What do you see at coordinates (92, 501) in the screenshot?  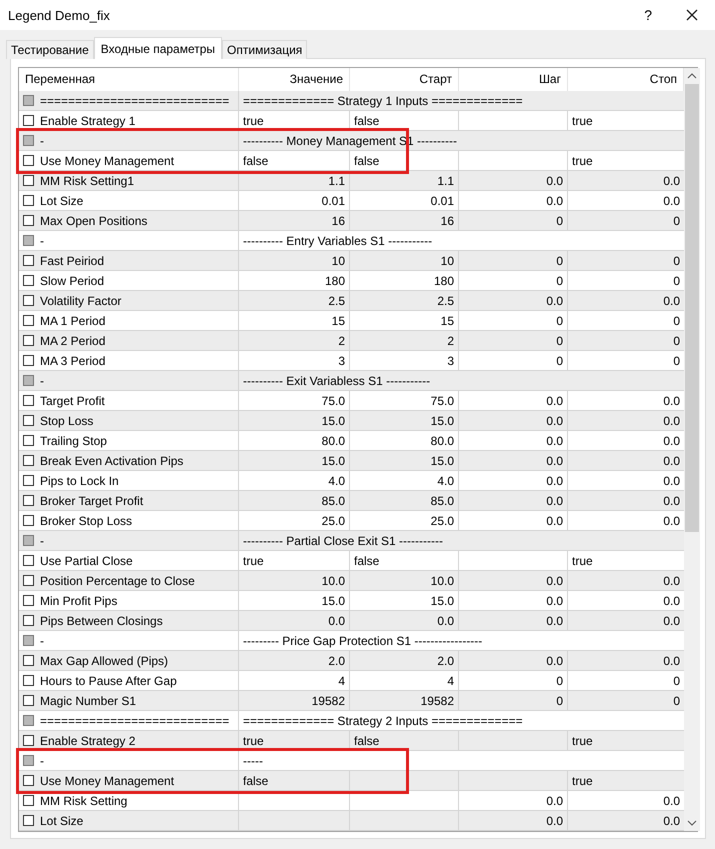 I see `variable-name: Broker Target Profit` at bounding box center [92, 501].